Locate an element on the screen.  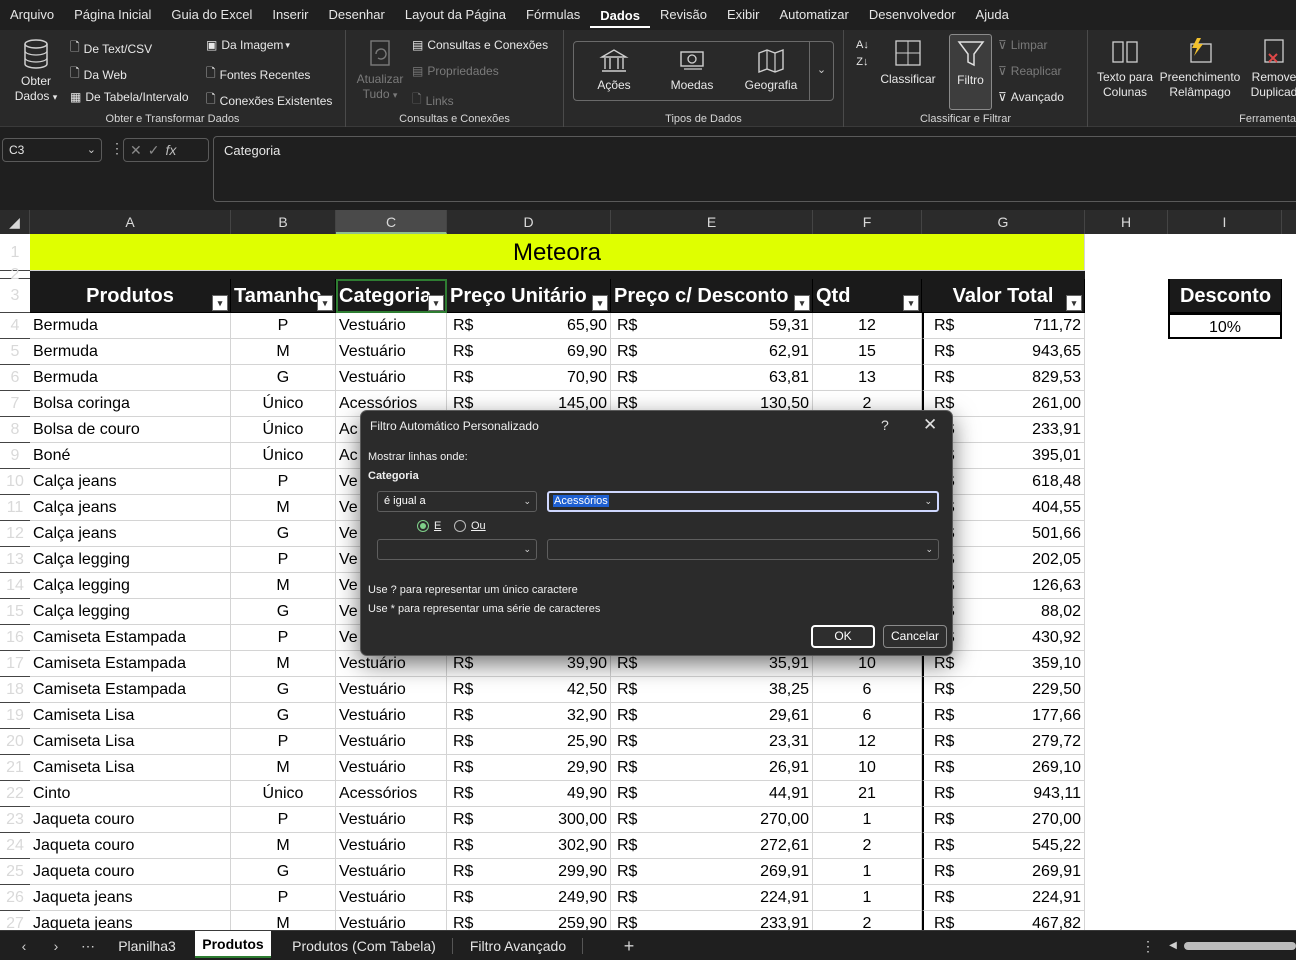
row-header: 14 is located at coordinates (15, 586).